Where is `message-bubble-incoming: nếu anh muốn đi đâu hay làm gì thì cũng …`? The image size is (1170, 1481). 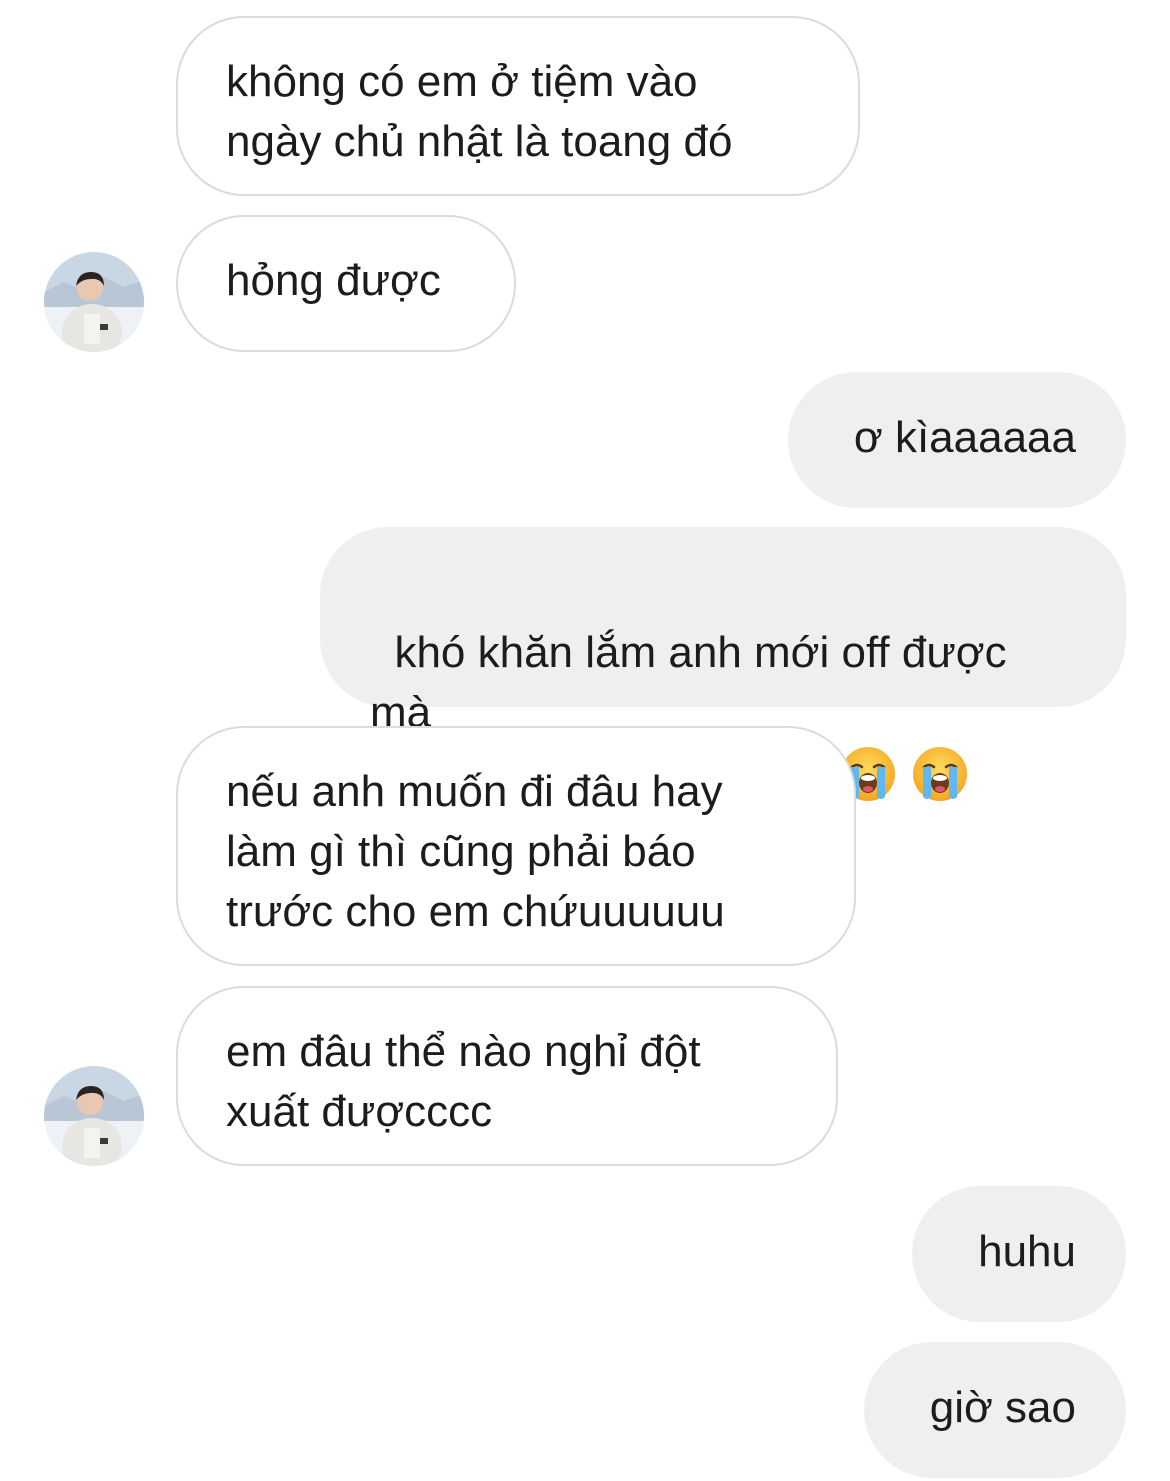
message-bubble-incoming: nếu anh muốn đi đâu hay làm gì thì cũng … is located at coordinates (516, 846).